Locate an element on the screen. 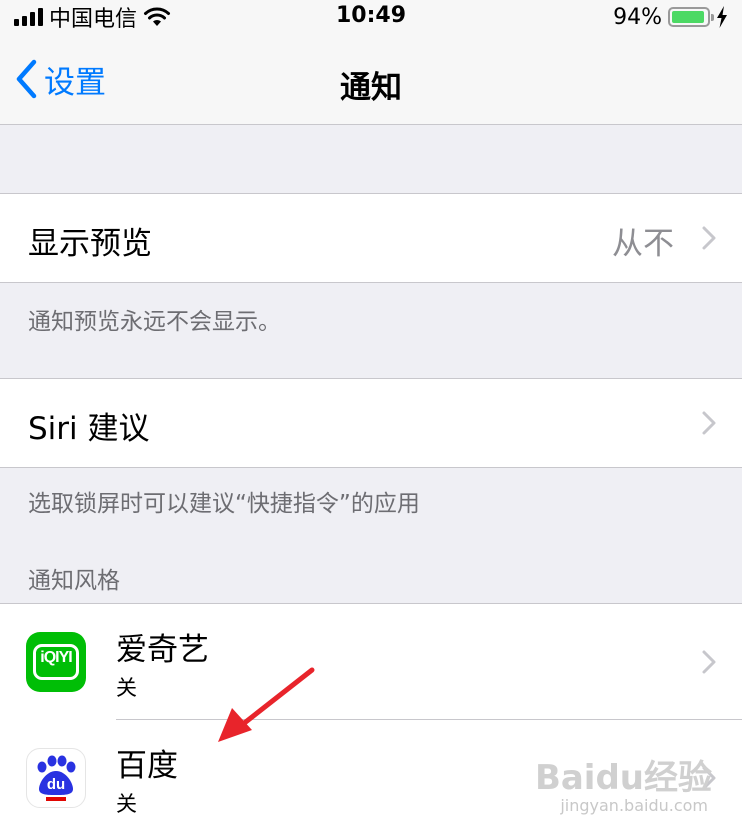 Image resolution: width=742 pixels, height=835 pixels. siri-cell: Siri 建议 is located at coordinates (371, 423).